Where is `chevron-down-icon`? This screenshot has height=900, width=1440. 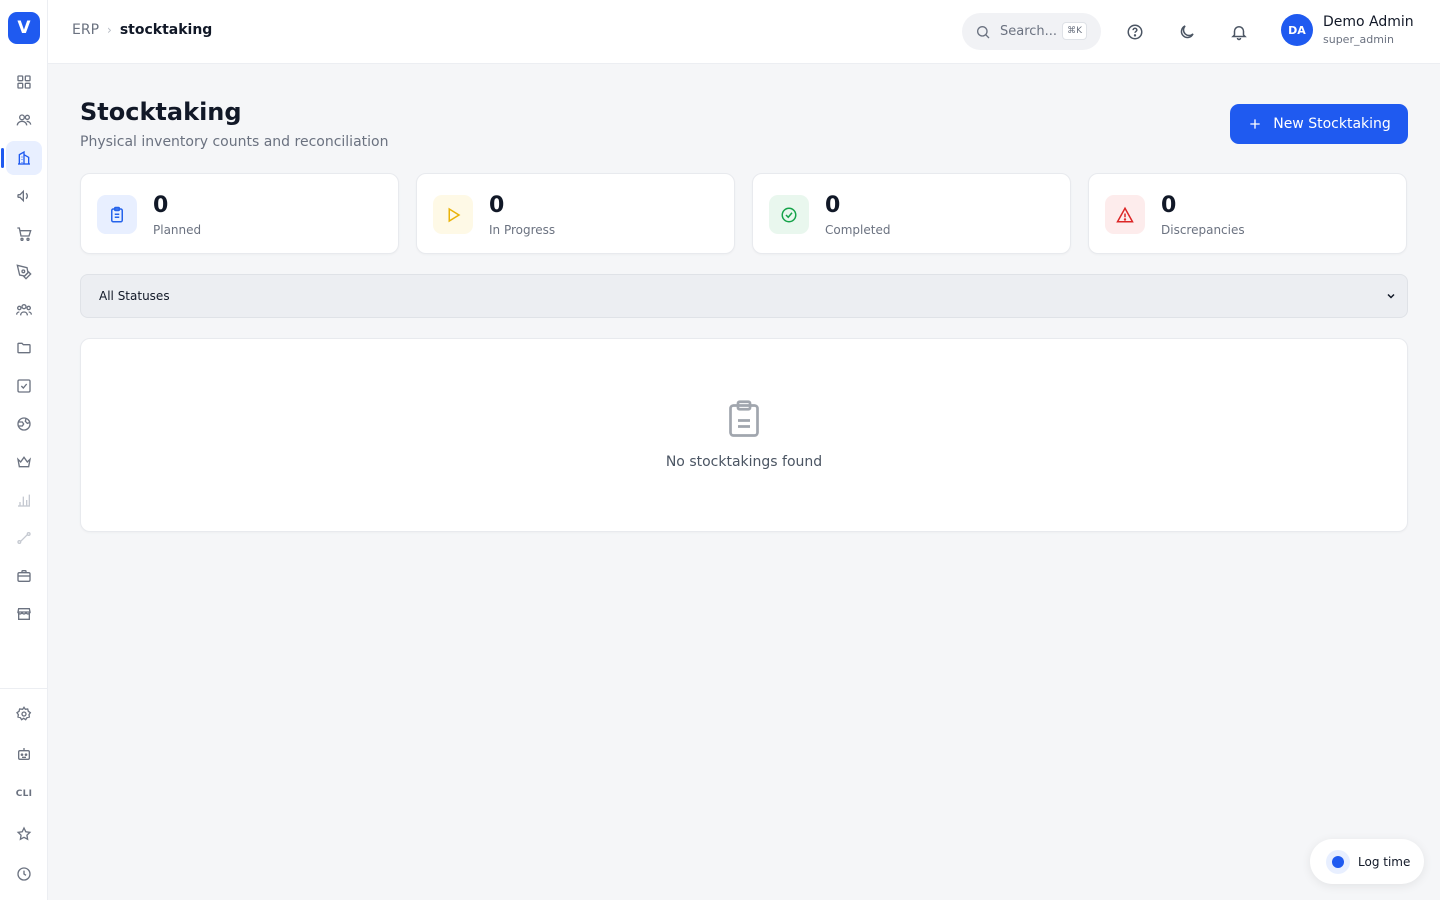 chevron-down-icon is located at coordinates (1391, 296).